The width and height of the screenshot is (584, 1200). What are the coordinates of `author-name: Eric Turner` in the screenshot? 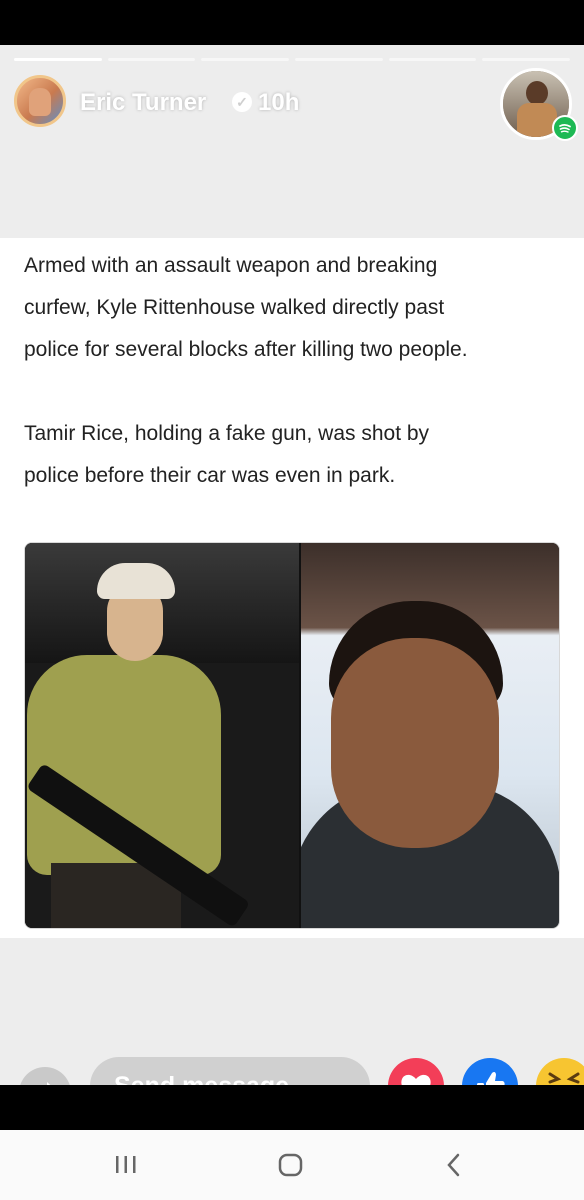 It's located at (143, 103).